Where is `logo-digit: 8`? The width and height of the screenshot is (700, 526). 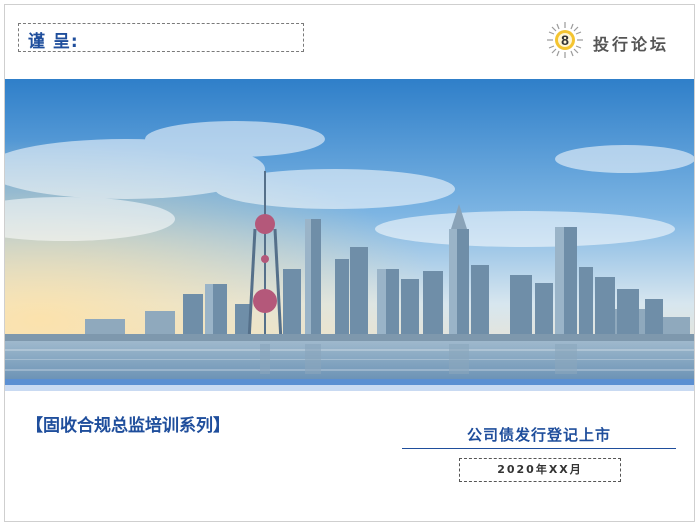 logo-digit: 8 is located at coordinates (565, 40).